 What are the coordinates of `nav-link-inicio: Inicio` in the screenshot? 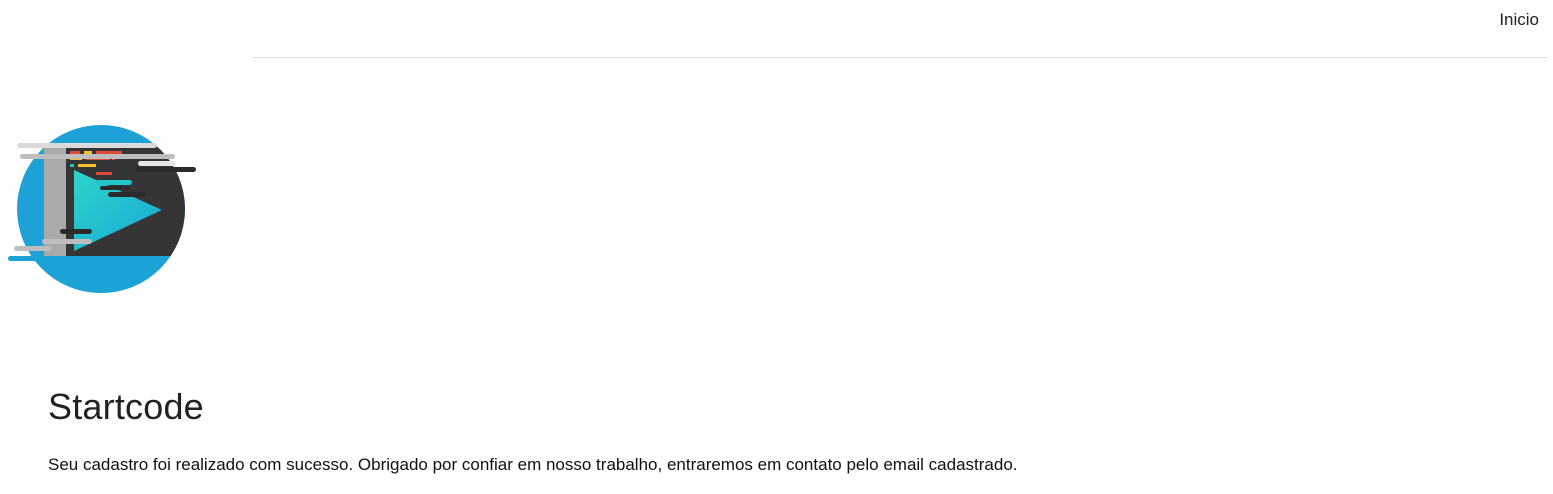 It's located at (1519, 20).